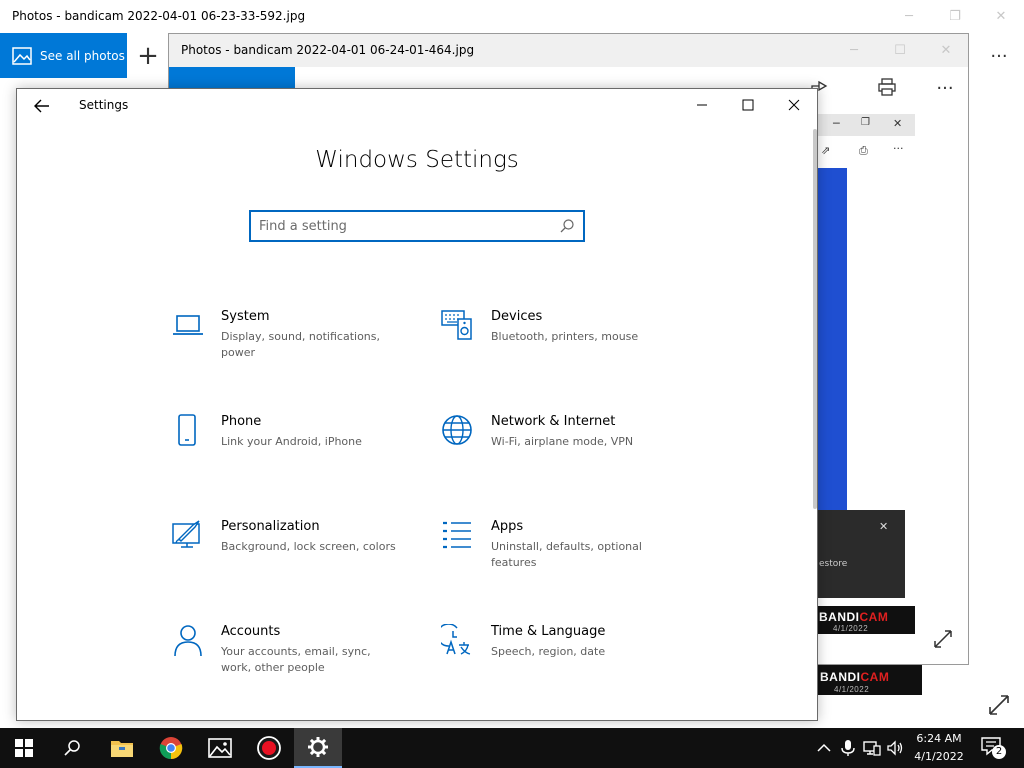 The height and width of the screenshot is (768, 1024). I want to click on print-icon, so click(887, 89).